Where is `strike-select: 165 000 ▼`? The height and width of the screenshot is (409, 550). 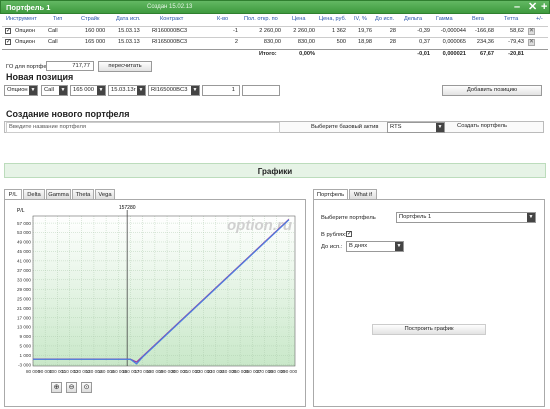 strike-select: 165 000 ▼ is located at coordinates (88, 90).